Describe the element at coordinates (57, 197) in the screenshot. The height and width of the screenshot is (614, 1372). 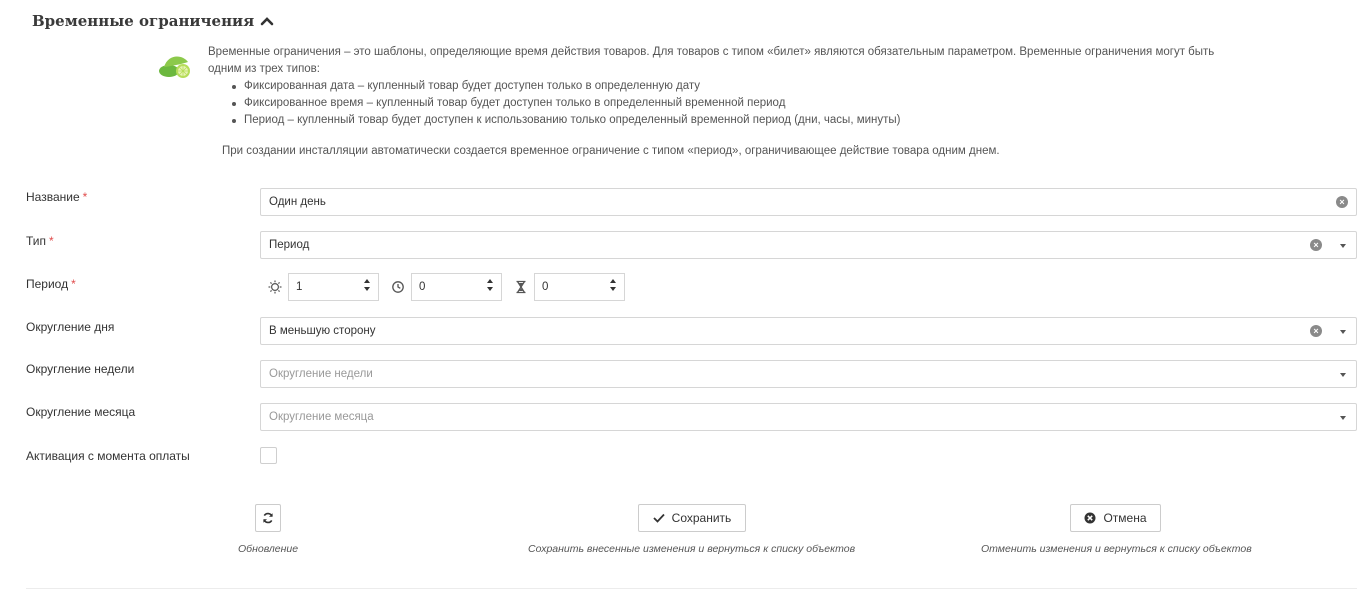
I see `name-label: Название *` at that location.